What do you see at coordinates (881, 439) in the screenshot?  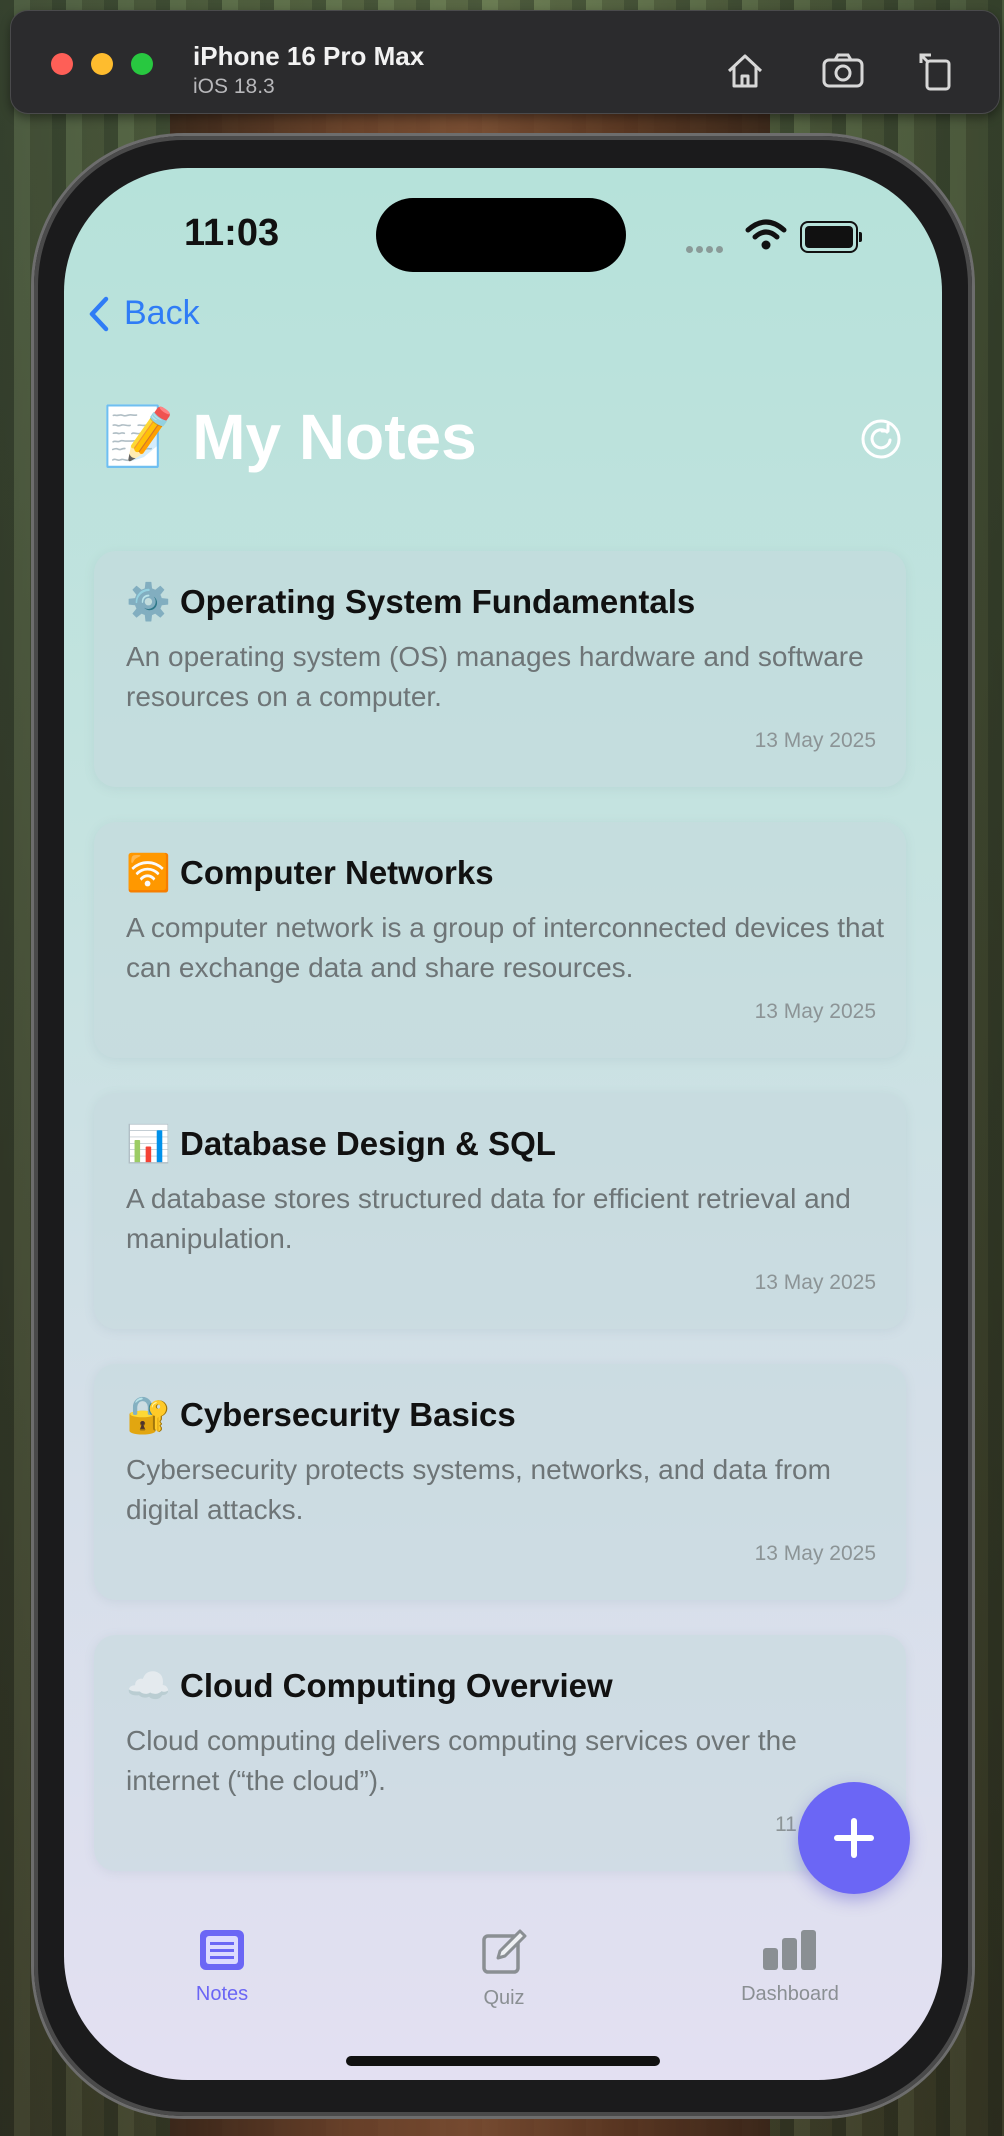 I see `refresh-icon` at bounding box center [881, 439].